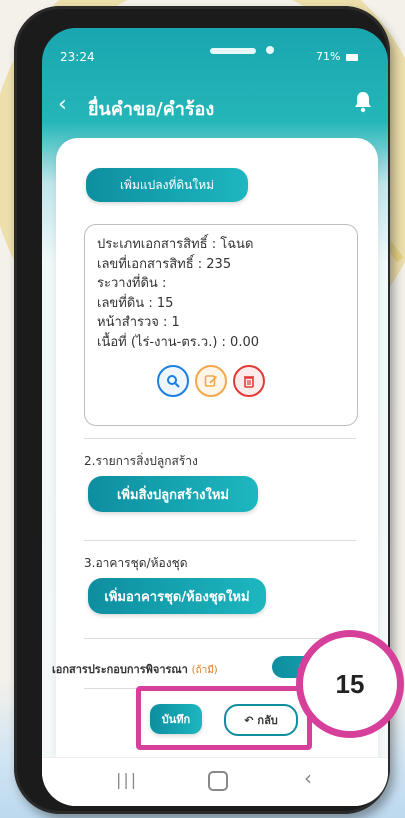 This screenshot has height=818, width=405. Describe the element at coordinates (177, 596) in the screenshot. I see `add-condo-button: เพิ่มอาคารชุด/ห้องชุดใหม่` at that location.